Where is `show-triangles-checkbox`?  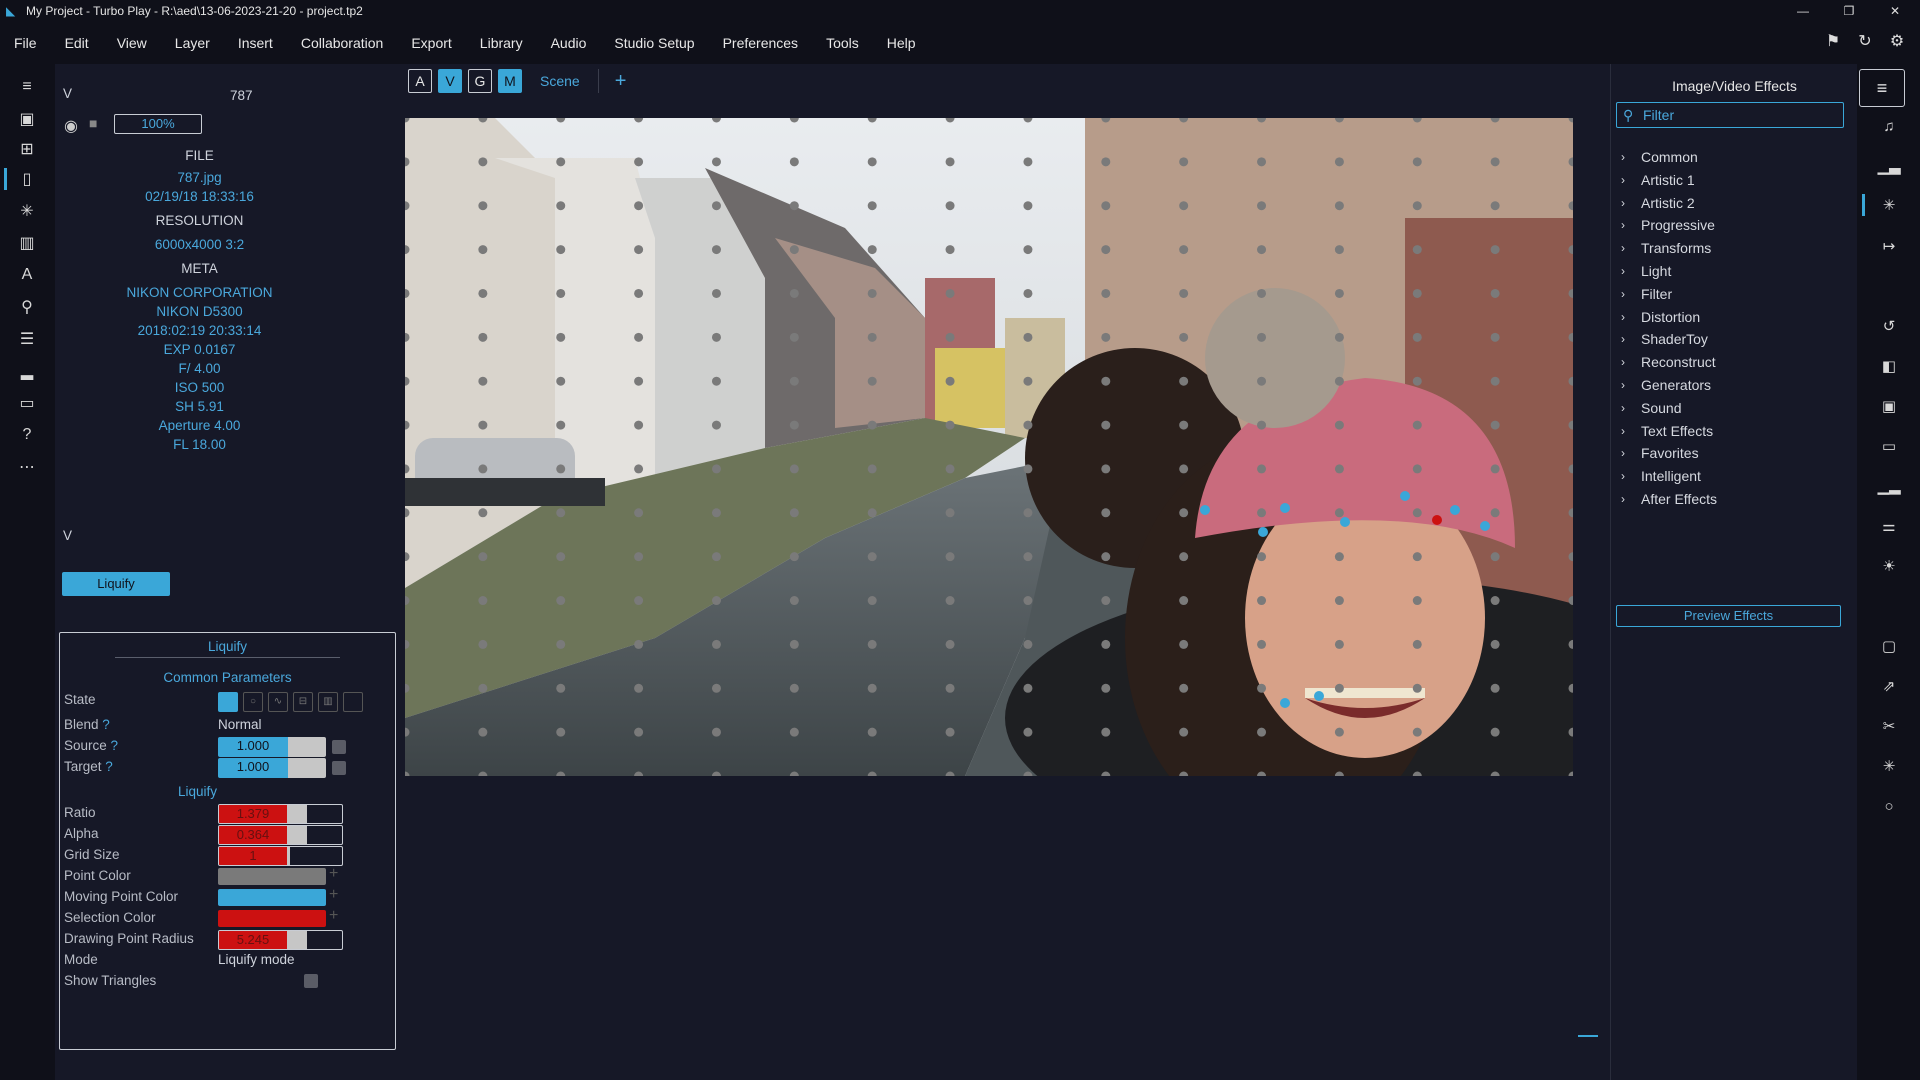 show-triangles-checkbox is located at coordinates (311, 981).